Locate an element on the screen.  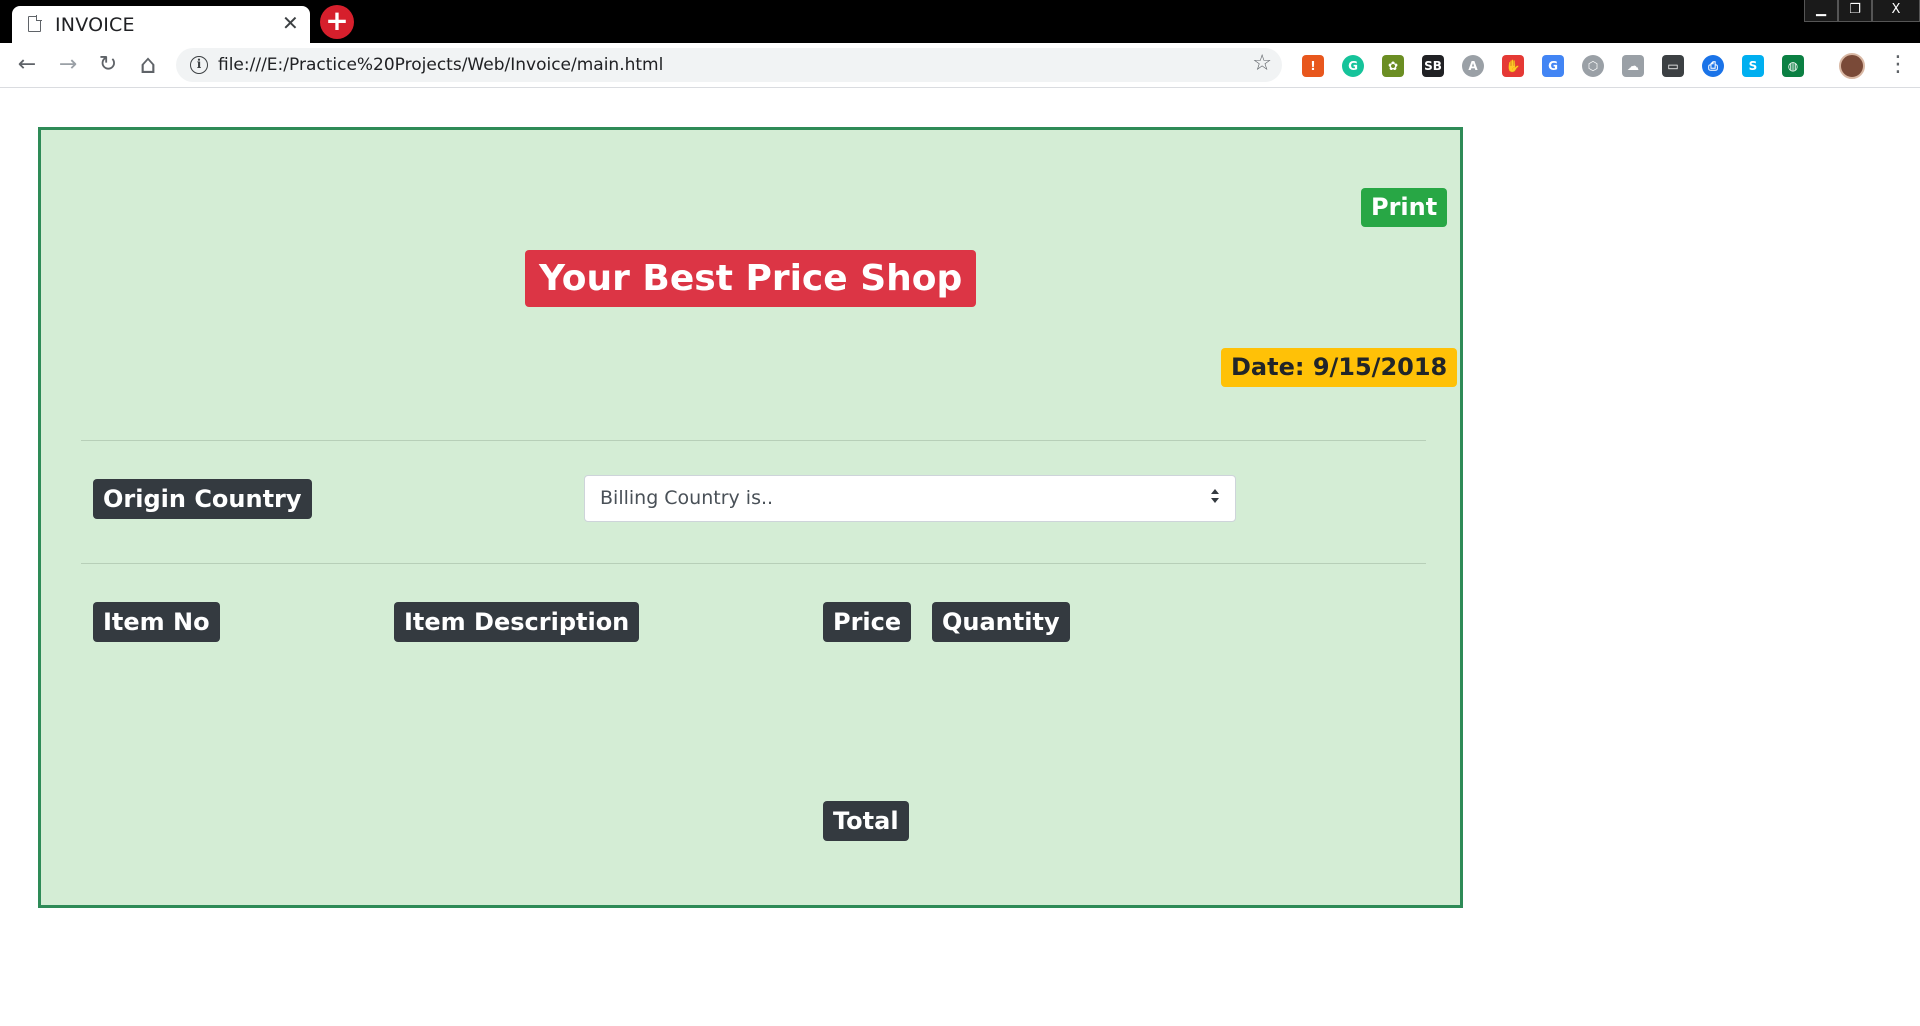
select-chevron-icon is located at coordinates (1216, 498).